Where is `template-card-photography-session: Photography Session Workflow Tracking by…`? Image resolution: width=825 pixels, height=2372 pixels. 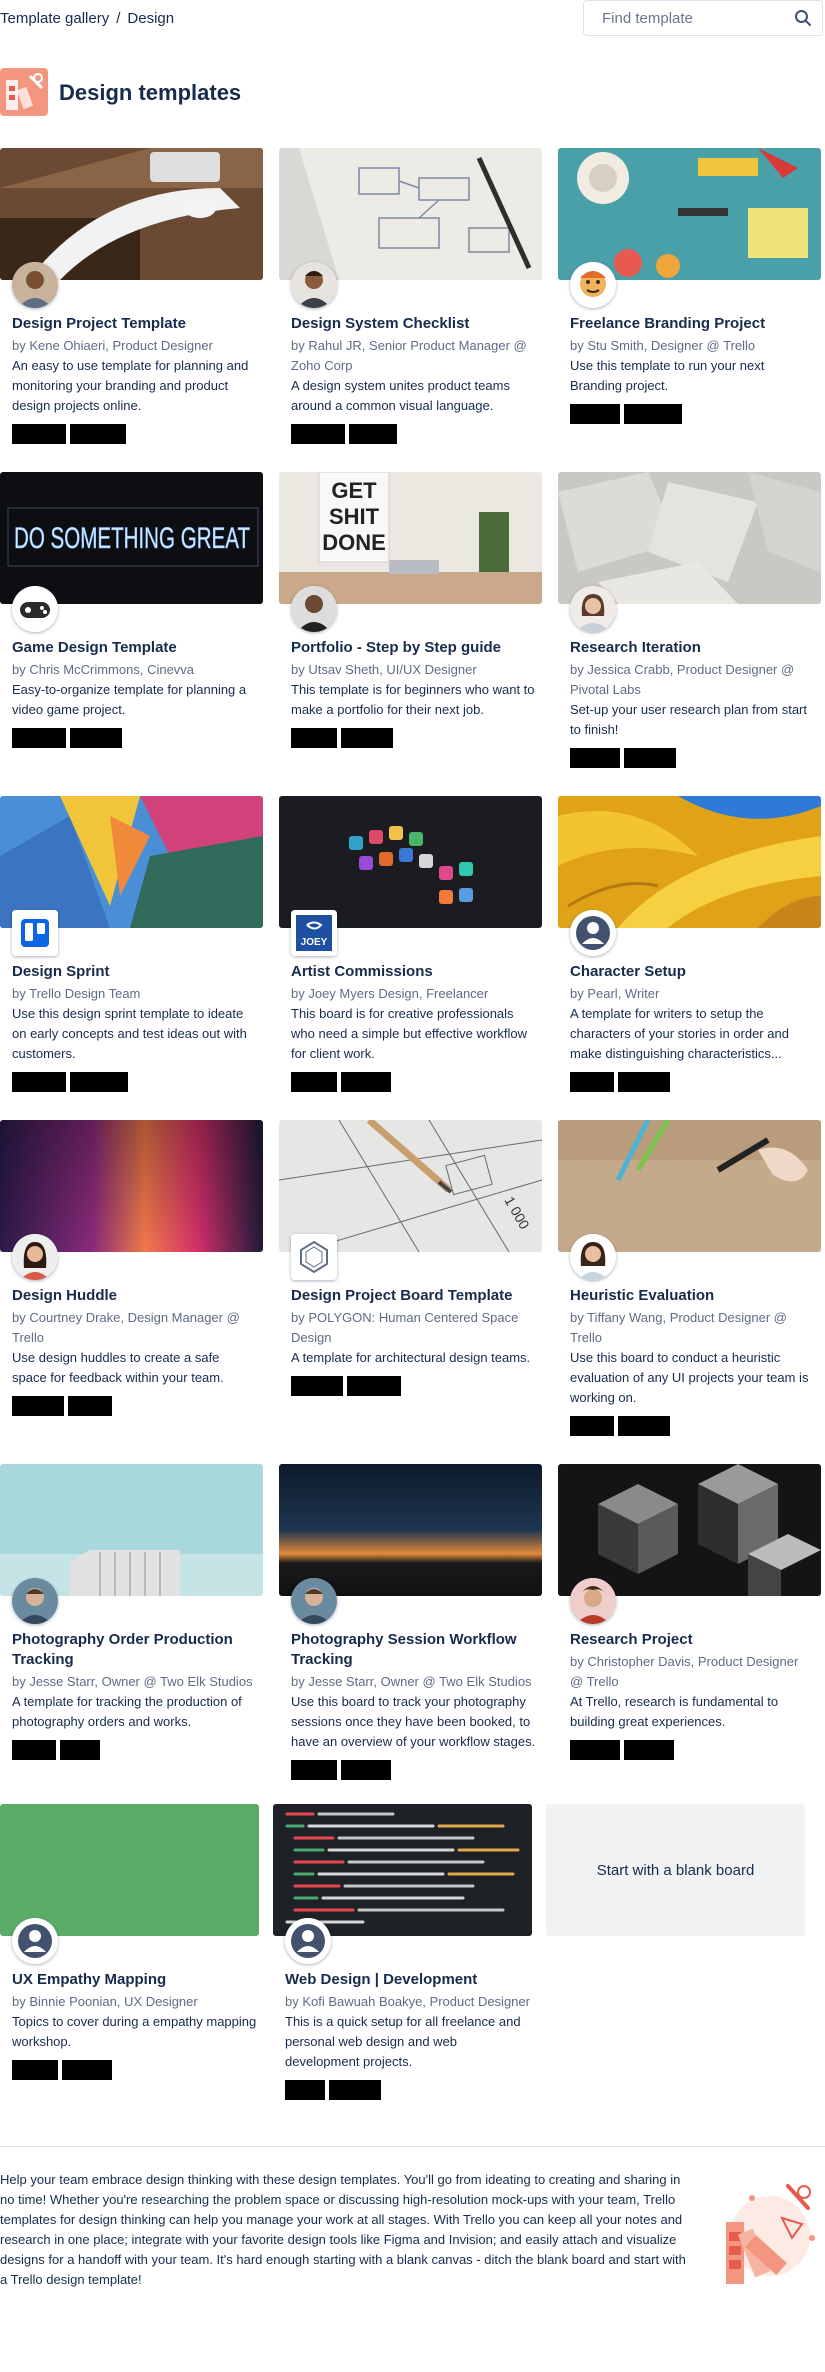
template-card-photography-session: Photography Session Workflow Tracking by… is located at coordinates (410, 1622).